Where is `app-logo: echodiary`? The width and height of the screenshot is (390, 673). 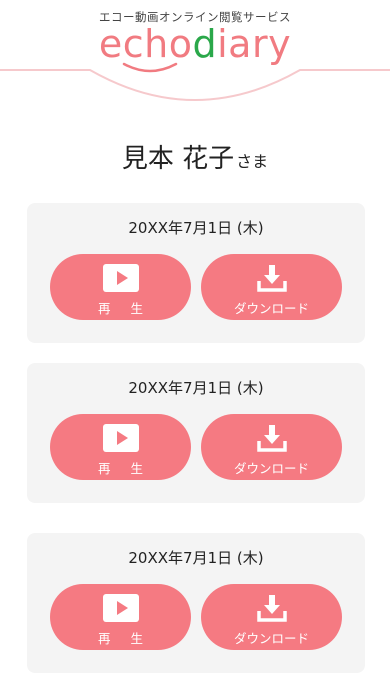
app-logo: echodiary is located at coordinates (195, 44).